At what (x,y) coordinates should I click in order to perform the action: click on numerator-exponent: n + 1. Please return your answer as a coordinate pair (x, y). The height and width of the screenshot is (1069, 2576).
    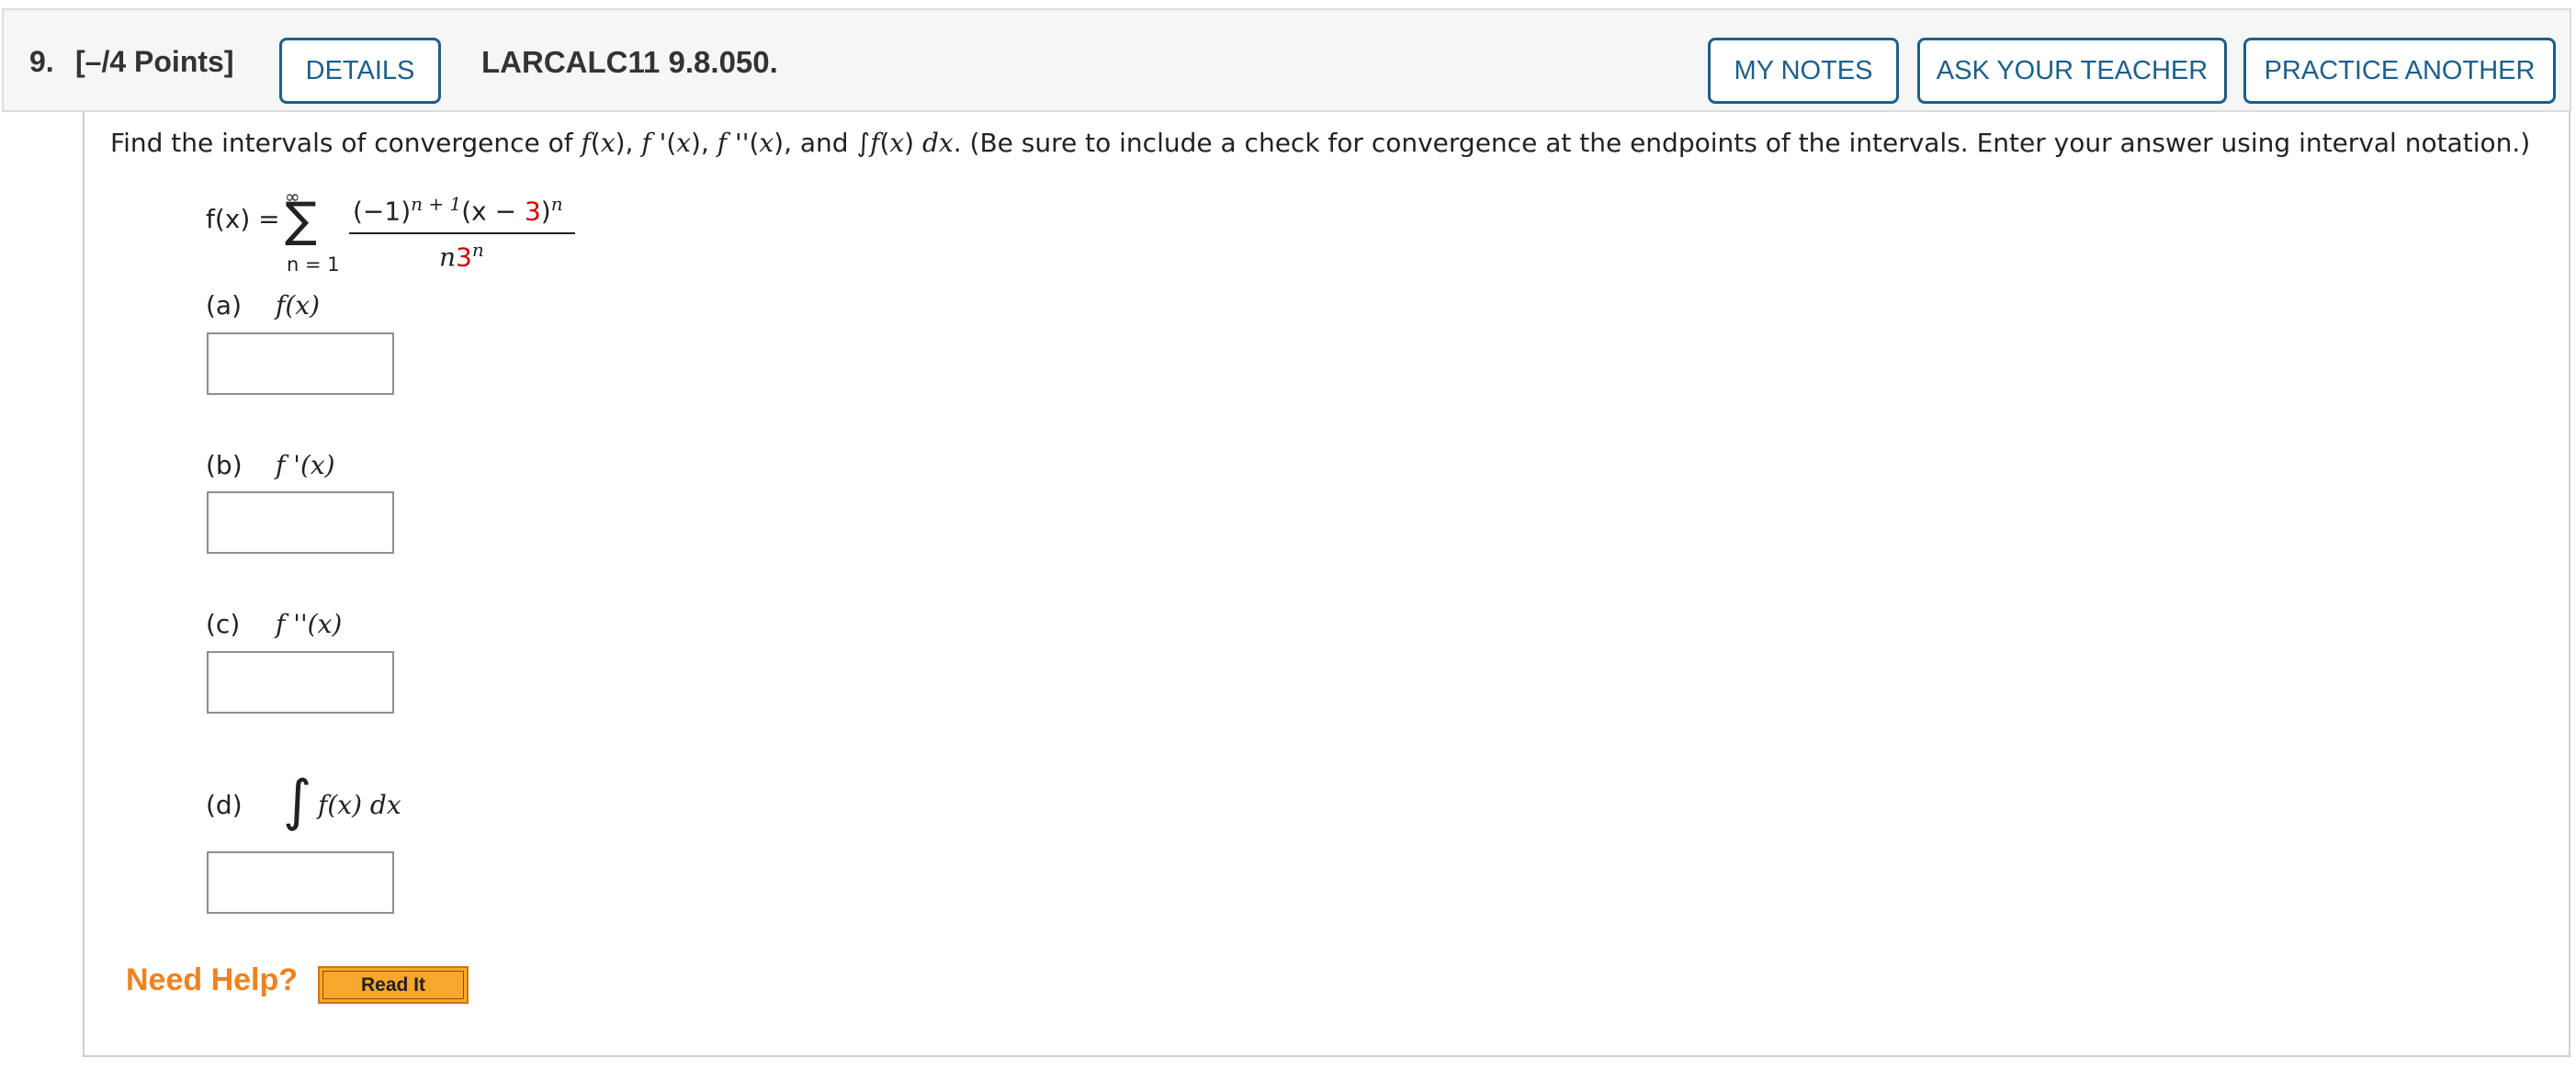
    Looking at the image, I should click on (436, 204).